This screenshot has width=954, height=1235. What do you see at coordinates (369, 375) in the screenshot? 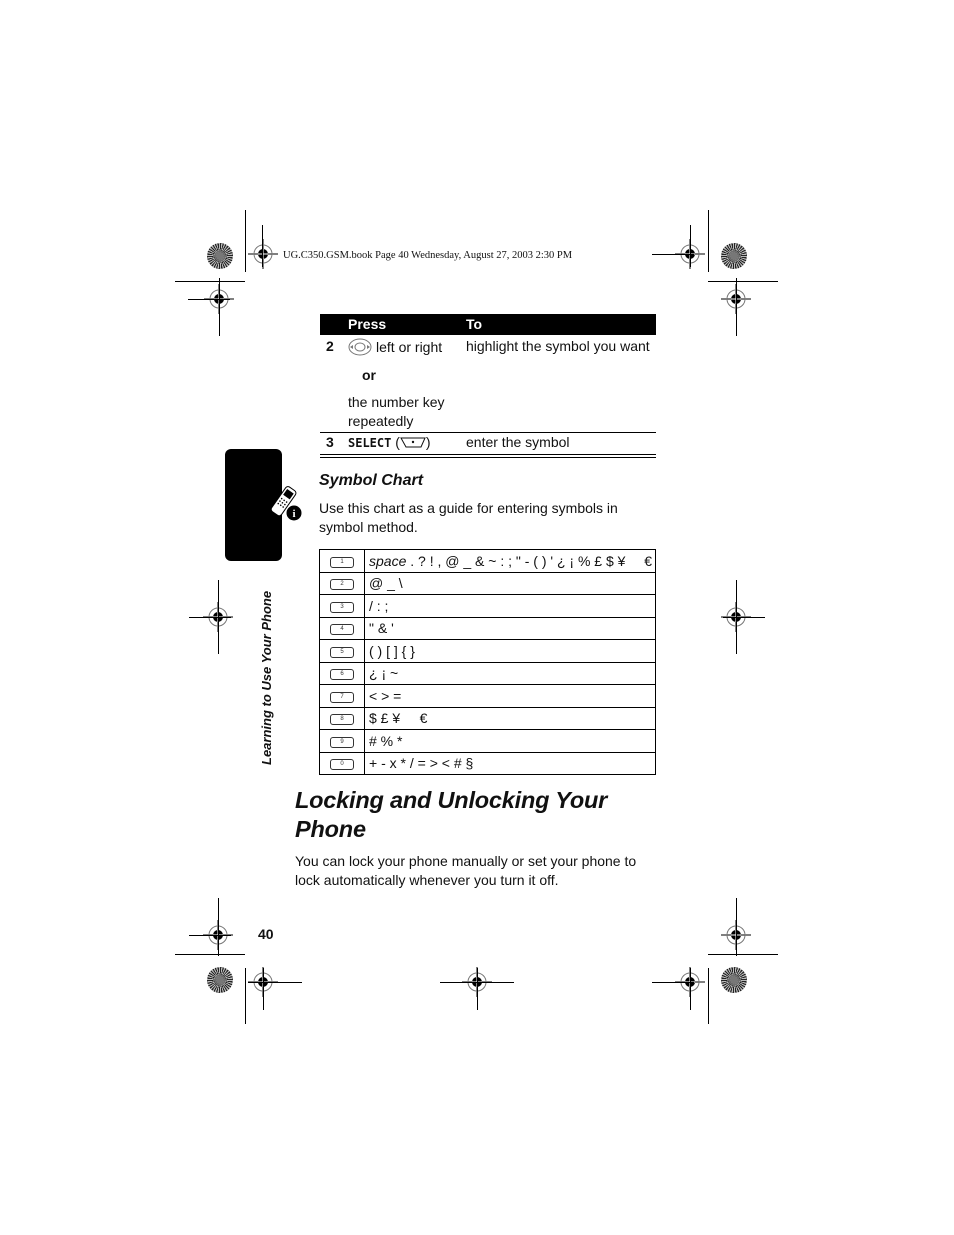
I see `or-label: or` at bounding box center [369, 375].